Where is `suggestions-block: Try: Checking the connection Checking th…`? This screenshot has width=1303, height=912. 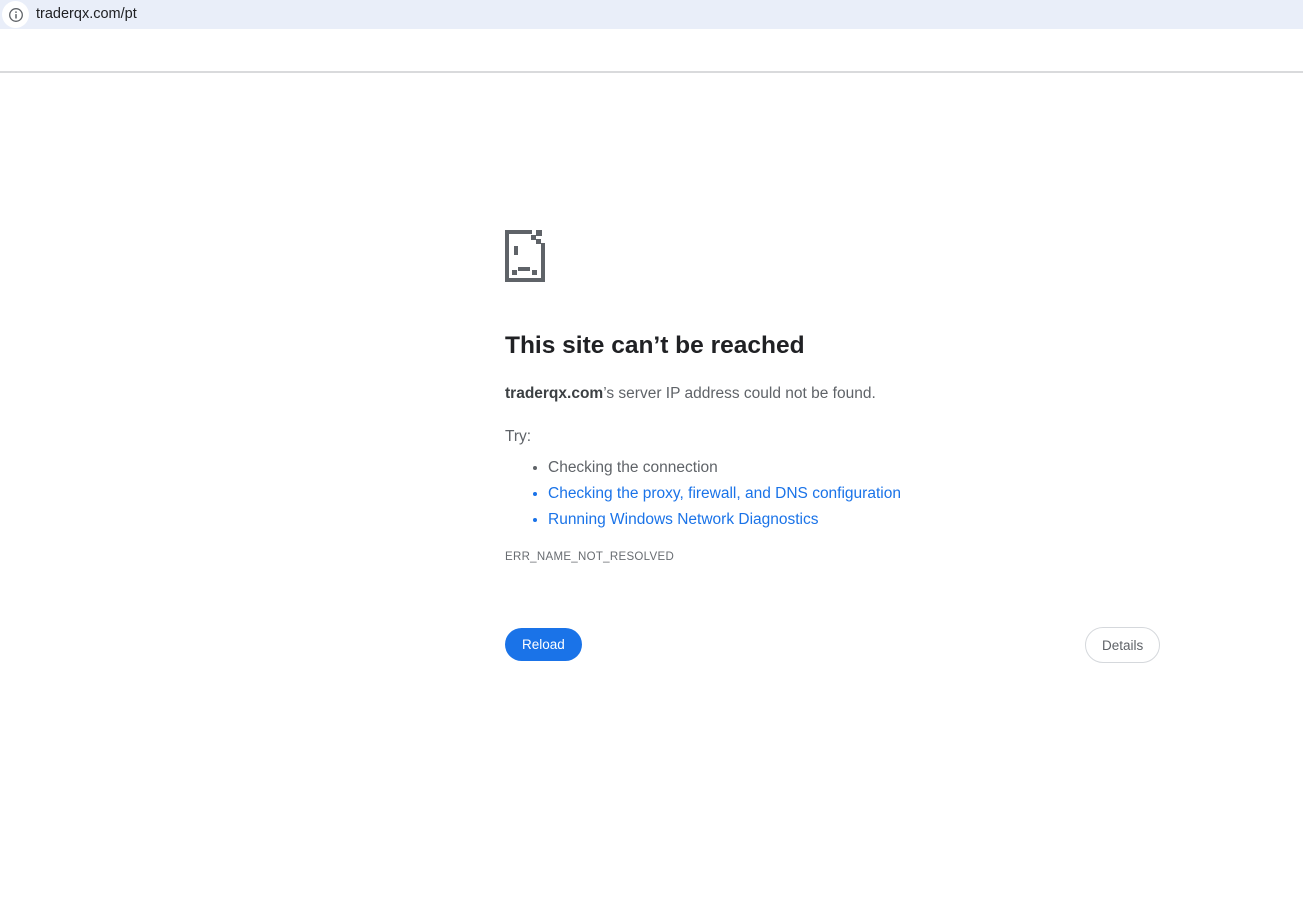 suggestions-block: Try: Checking the connection Checking th… is located at coordinates (703, 480).